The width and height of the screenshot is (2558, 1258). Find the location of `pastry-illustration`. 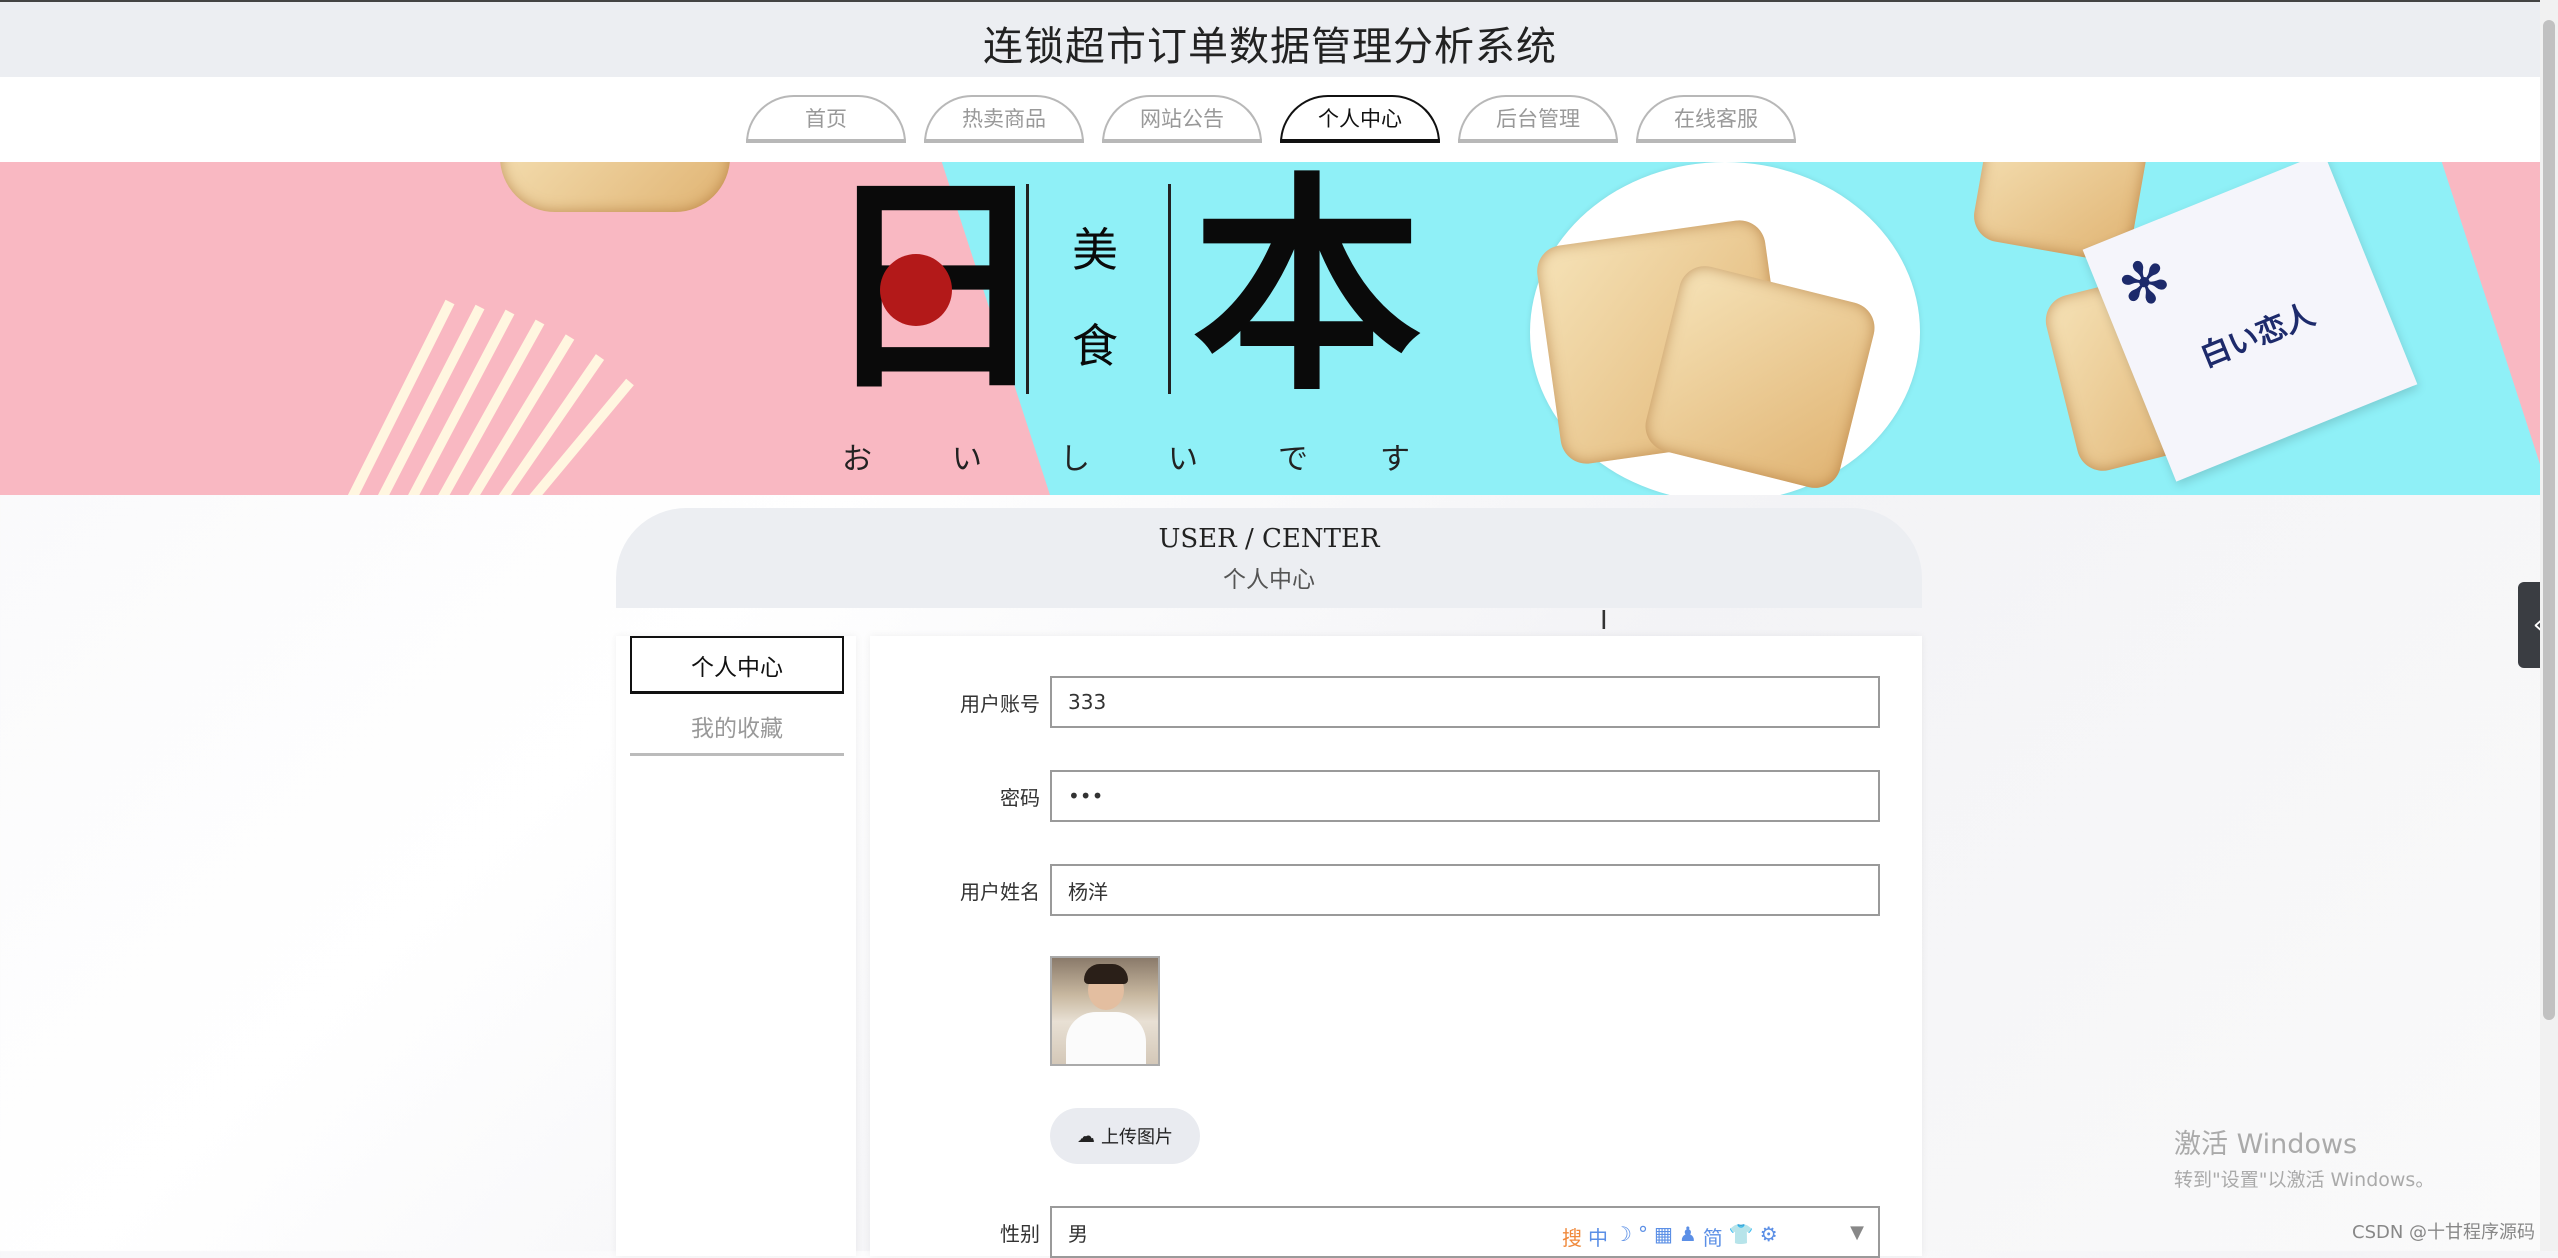

pastry-illustration is located at coordinates (615, 187).